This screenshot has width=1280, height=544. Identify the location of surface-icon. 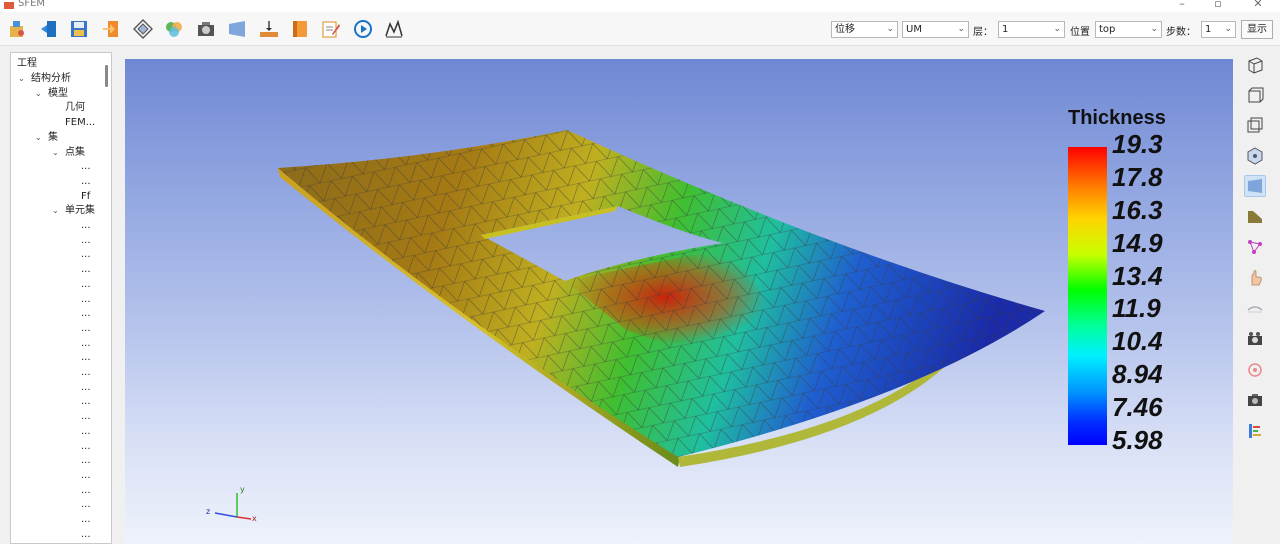
(237, 29).